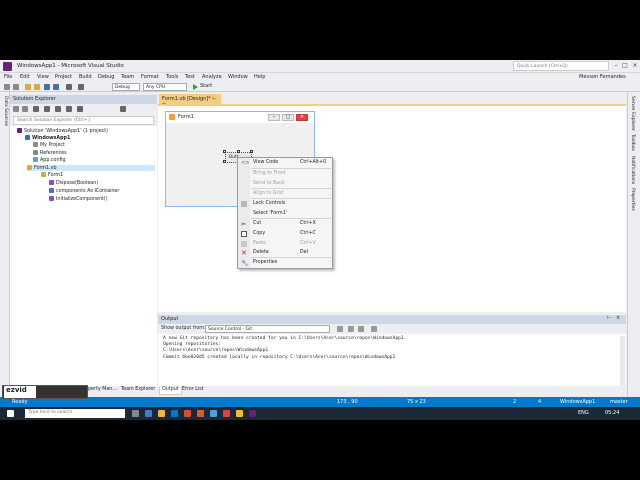 The image size is (640, 480). What do you see at coordinates (49, 145) in the screenshot?
I see `tree-item-my-project: My Project` at bounding box center [49, 145].